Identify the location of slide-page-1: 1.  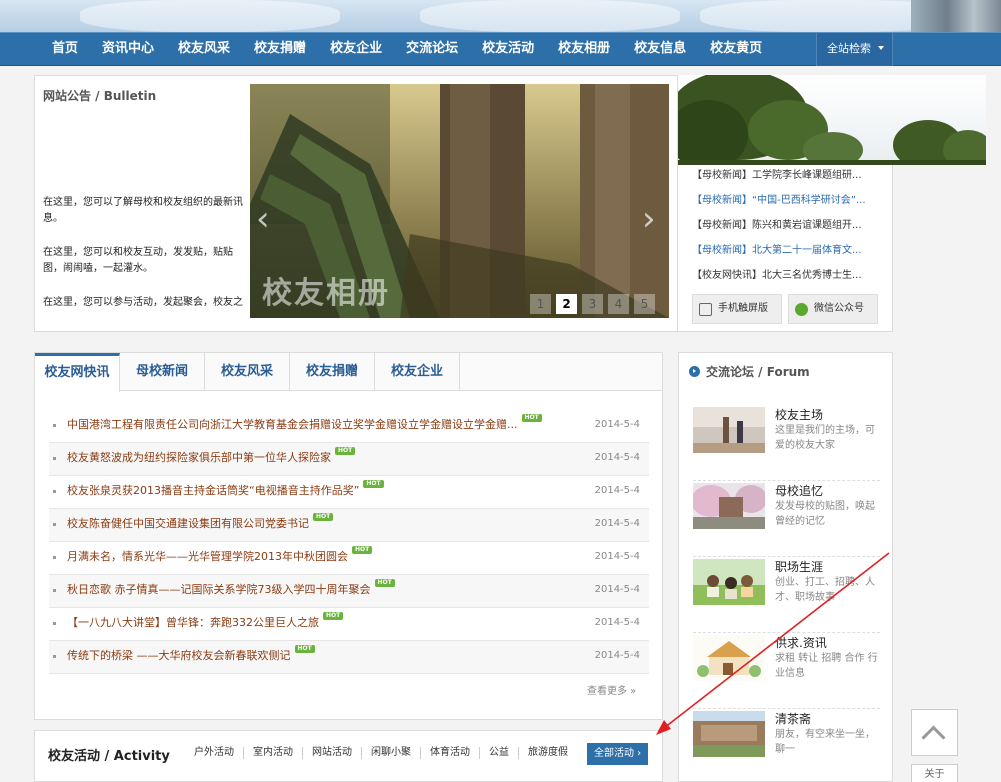
(540, 304).